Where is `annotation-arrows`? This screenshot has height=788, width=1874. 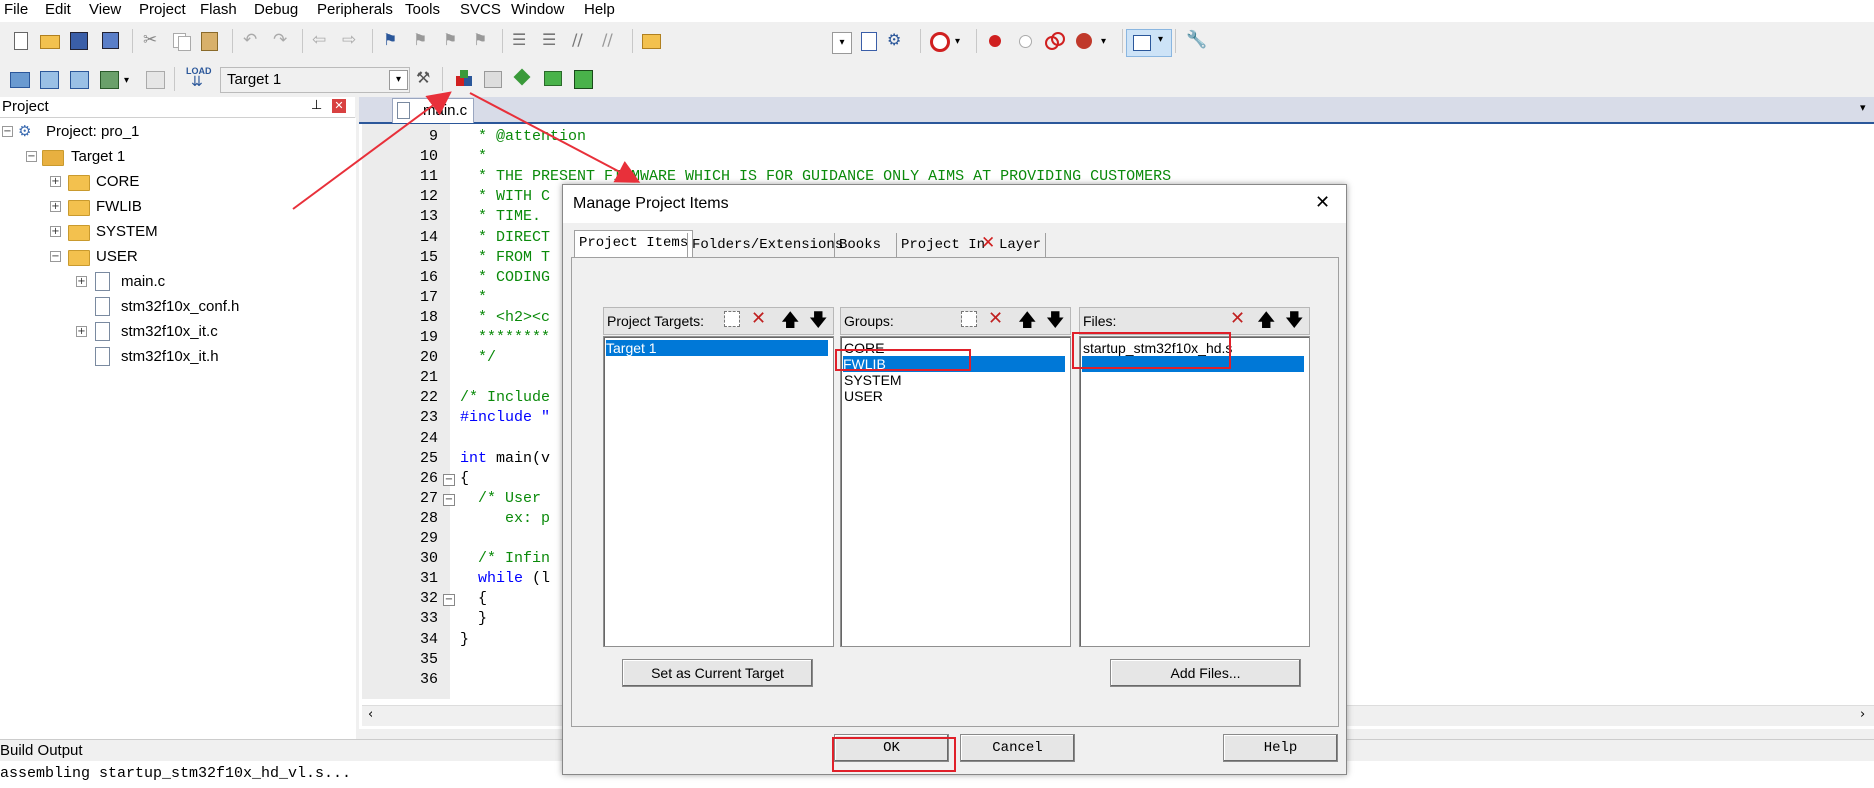 annotation-arrows is located at coordinates (466, 150).